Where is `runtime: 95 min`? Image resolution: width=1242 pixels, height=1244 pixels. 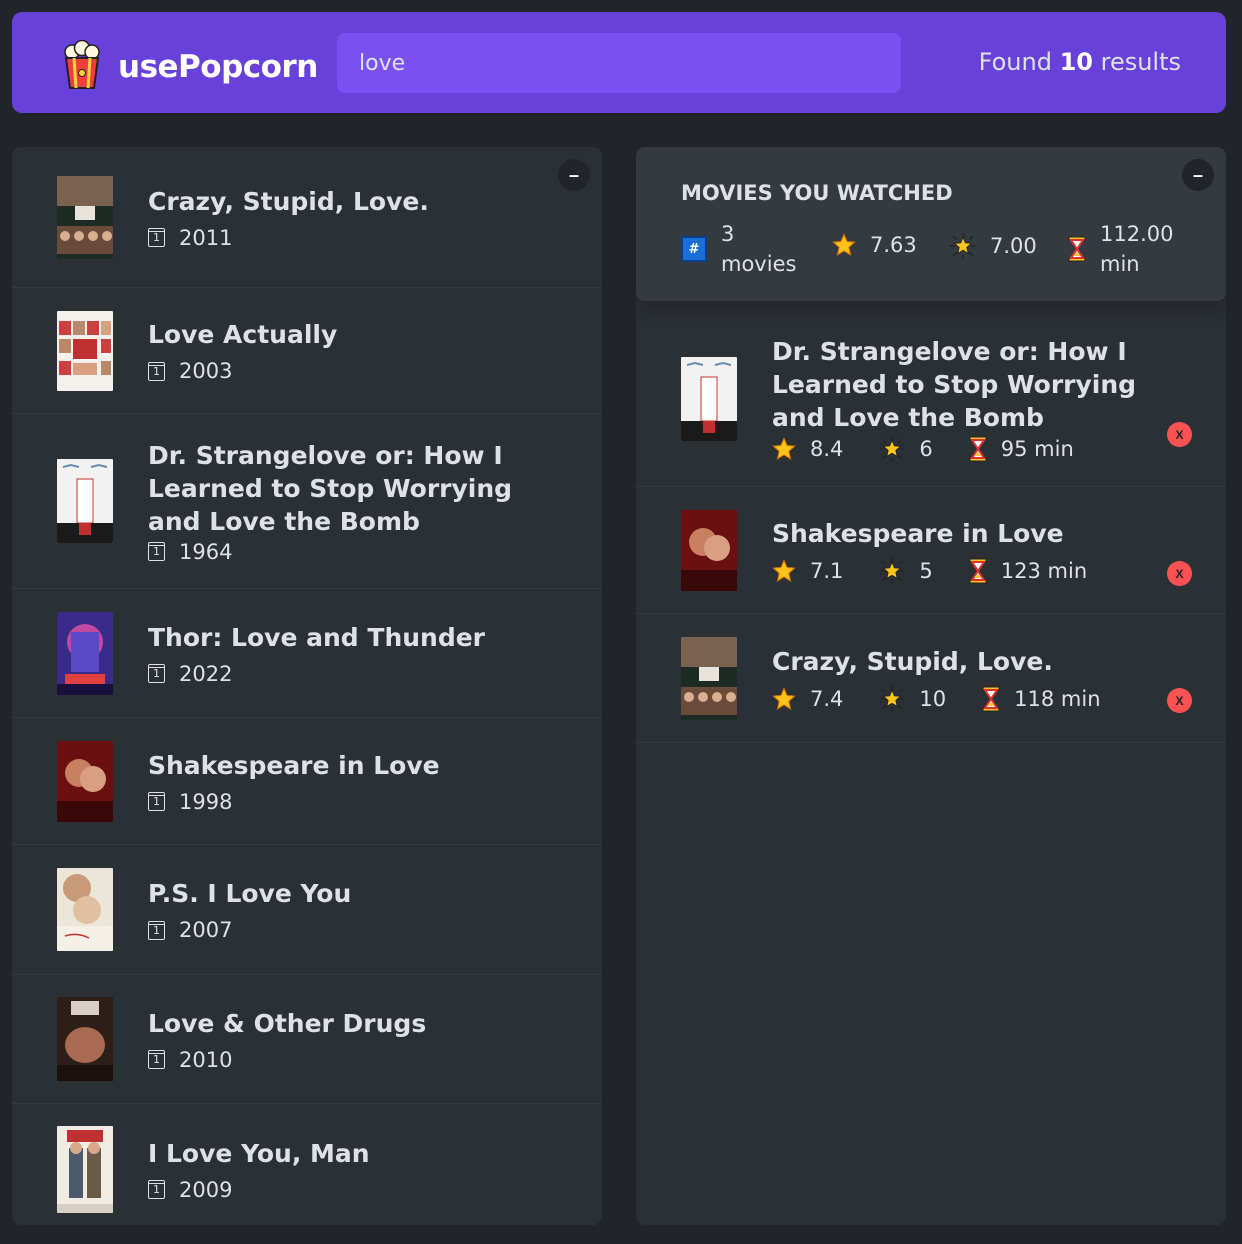
runtime: 95 min is located at coordinates (1021, 449).